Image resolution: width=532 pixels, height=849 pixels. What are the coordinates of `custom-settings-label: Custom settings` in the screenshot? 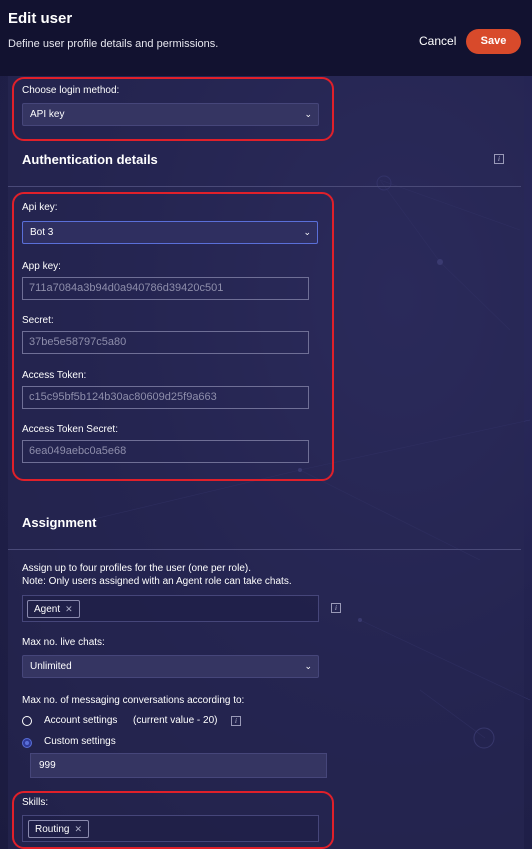 It's located at (80, 741).